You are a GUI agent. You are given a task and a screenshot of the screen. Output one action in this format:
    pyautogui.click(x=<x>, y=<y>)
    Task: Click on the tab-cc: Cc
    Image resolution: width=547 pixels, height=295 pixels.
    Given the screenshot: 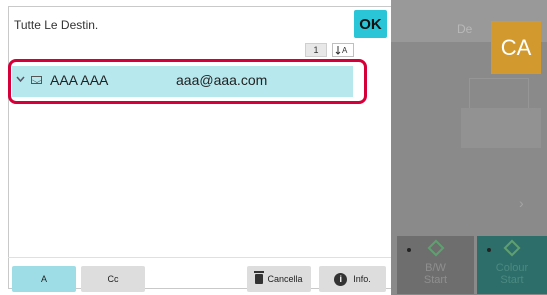 What is the action you would take?
    pyautogui.click(x=113, y=279)
    